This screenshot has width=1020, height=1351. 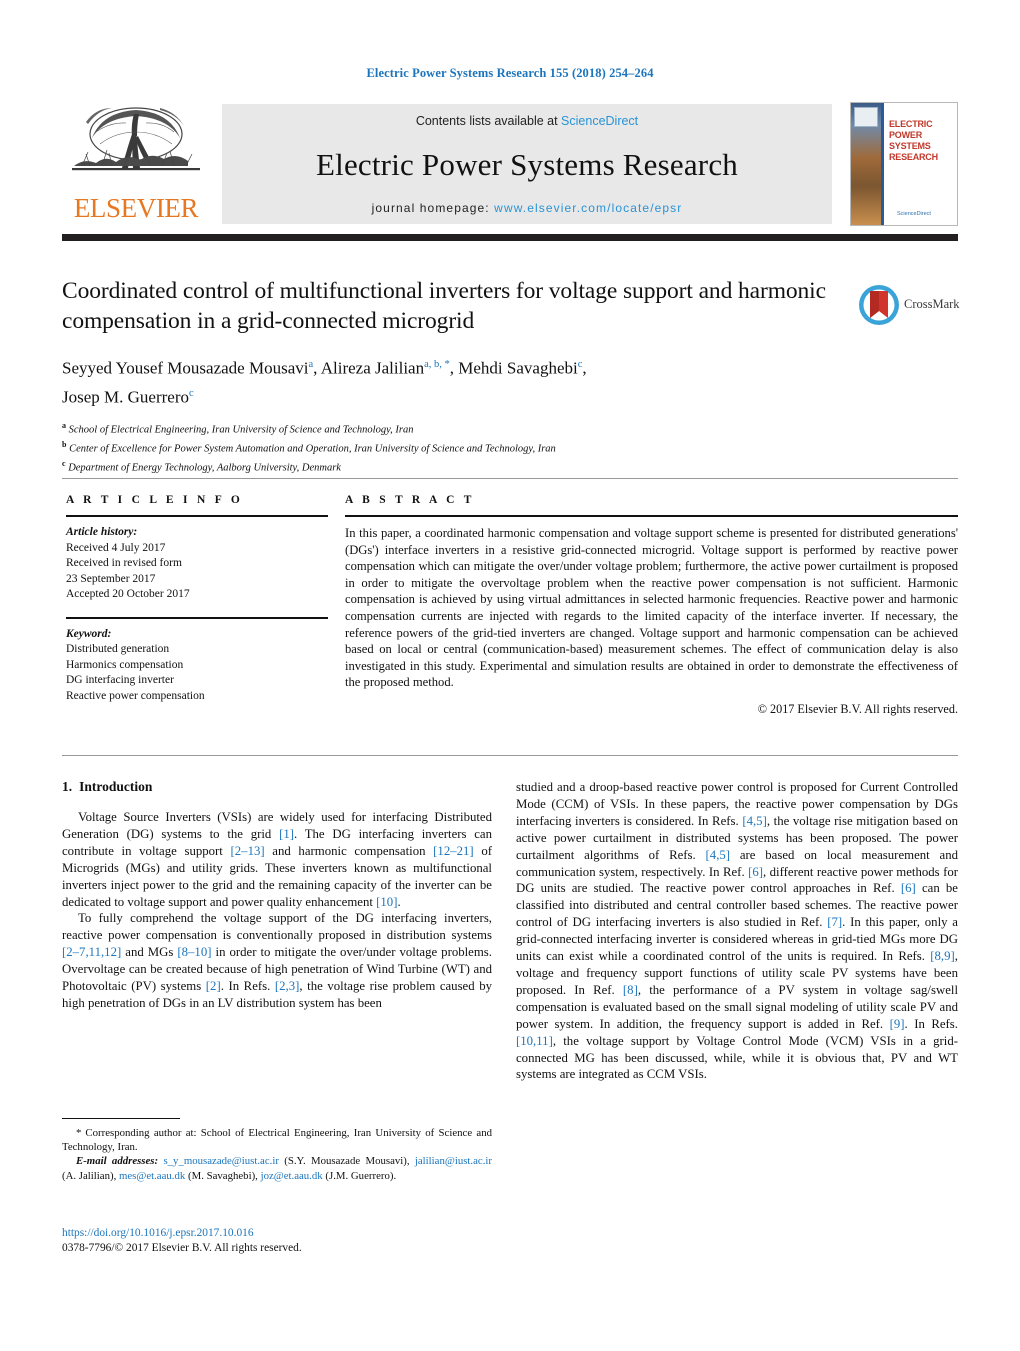 I want to click on elsevier-tree-icon, so click(x=136, y=139).